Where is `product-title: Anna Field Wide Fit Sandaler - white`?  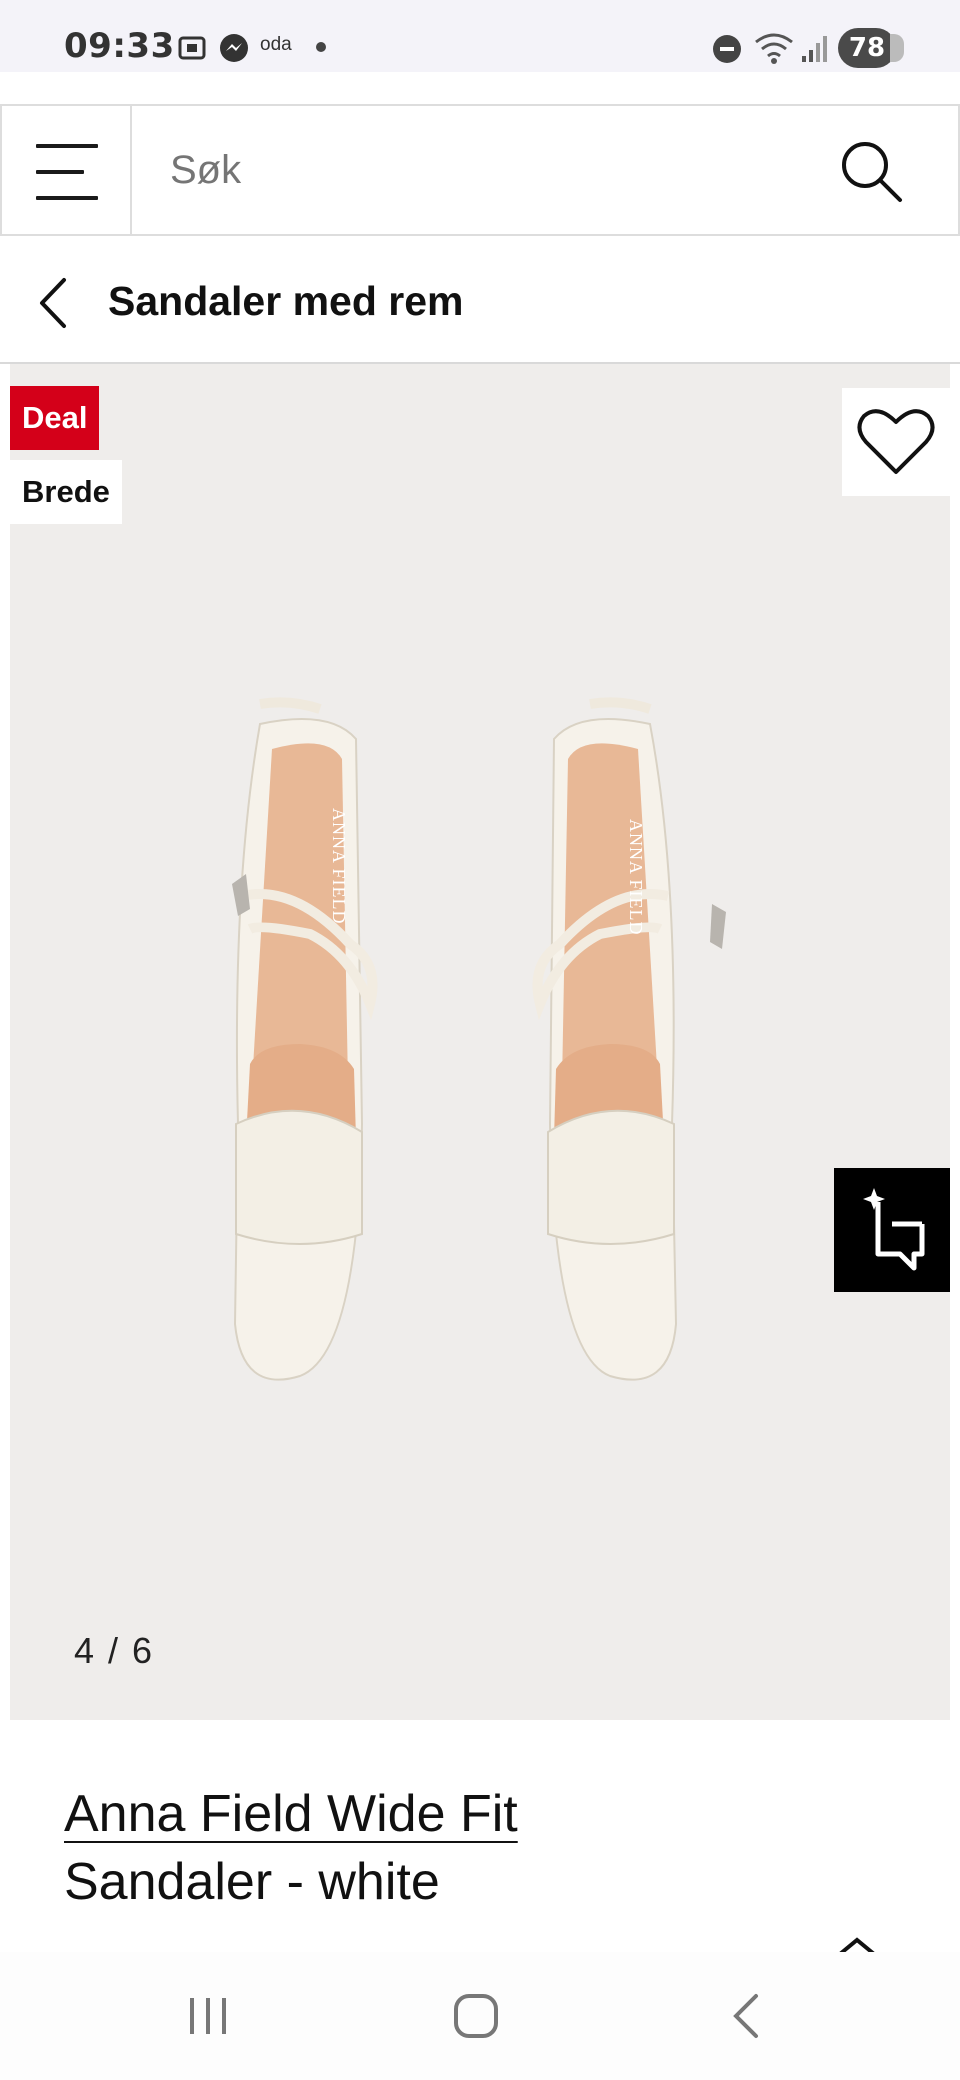 product-title: Anna Field Wide Fit Sandaler - white is located at coordinates (494, 1848).